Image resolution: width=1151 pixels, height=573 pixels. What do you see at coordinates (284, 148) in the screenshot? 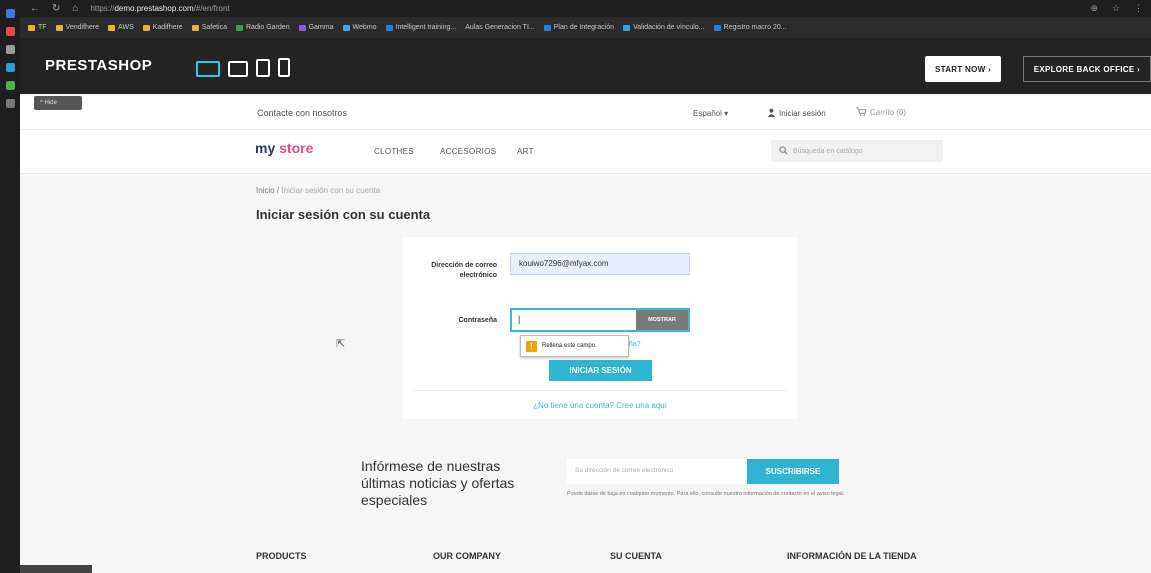
I see `store-logo: my store` at bounding box center [284, 148].